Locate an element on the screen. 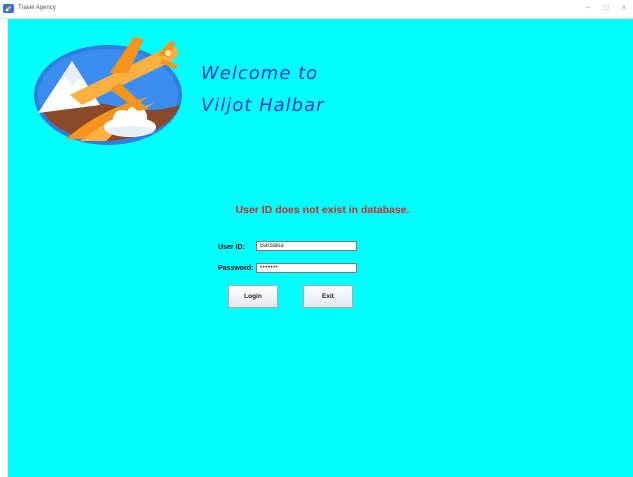 The height and width of the screenshot is (477, 633). minimize-button: – is located at coordinates (588, 8).